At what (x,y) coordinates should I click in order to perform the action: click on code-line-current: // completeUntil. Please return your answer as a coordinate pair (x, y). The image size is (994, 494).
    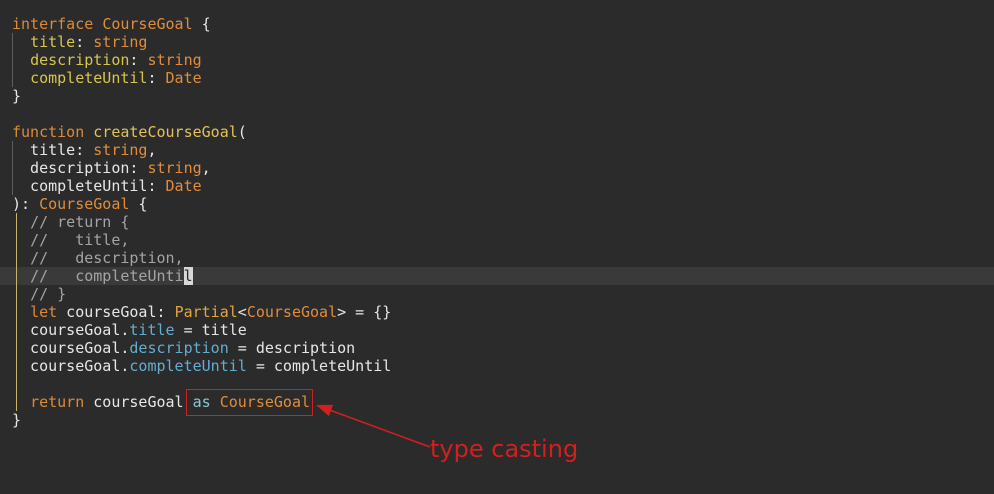
    Looking at the image, I should click on (497, 276).